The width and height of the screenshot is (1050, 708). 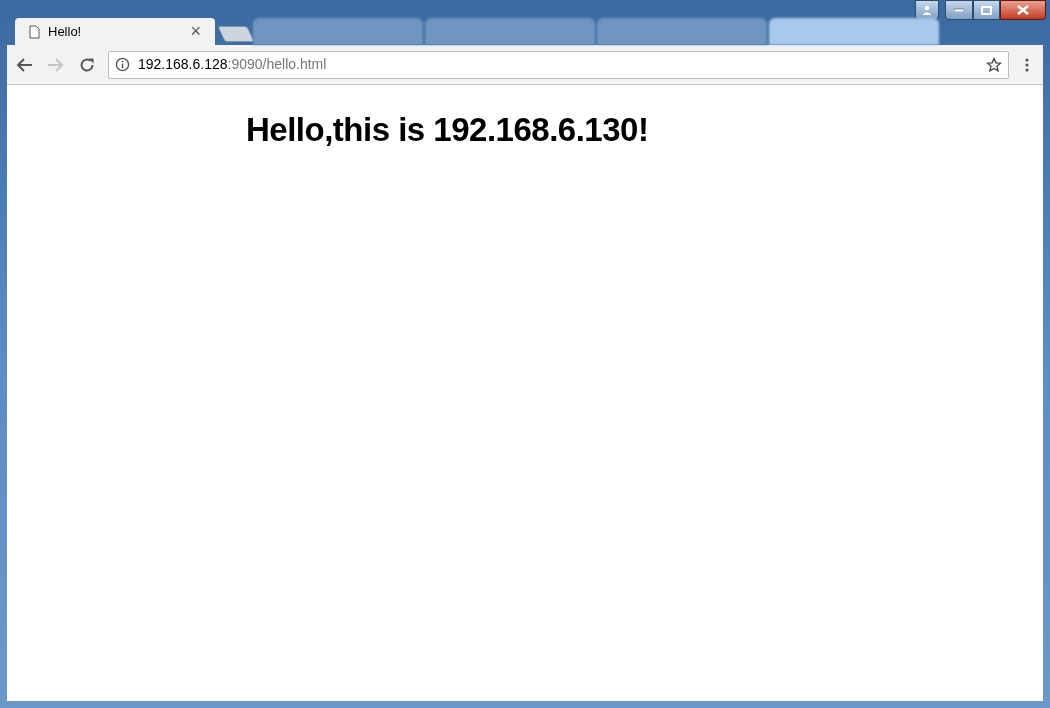 What do you see at coordinates (448, 130) in the screenshot?
I see `page-heading: Hello,this is 192.168.6.130!` at bounding box center [448, 130].